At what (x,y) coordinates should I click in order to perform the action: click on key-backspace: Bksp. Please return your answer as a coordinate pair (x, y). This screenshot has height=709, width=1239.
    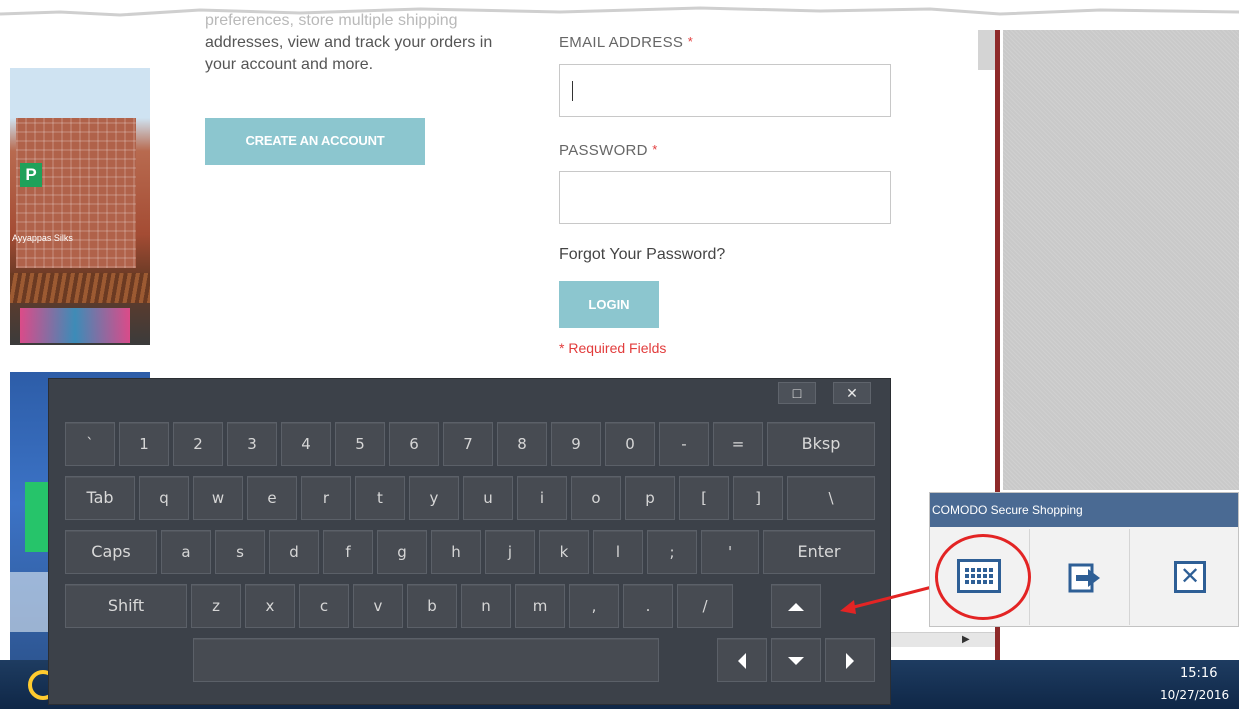
    Looking at the image, I should click on (821, 444).